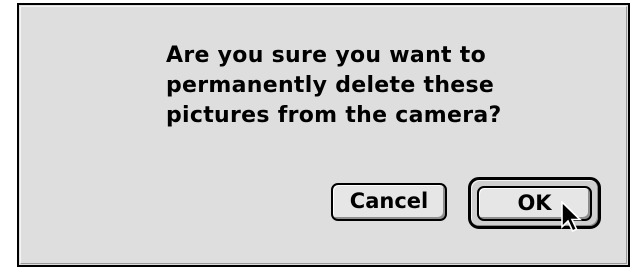 Image resolution: width=638 pixels, height=273 pixels. What do you see at coordinates (330, 85) in the screenshot?
I see `dialog-message-line-2: permanently delete these` at bounding box center [330, 85].